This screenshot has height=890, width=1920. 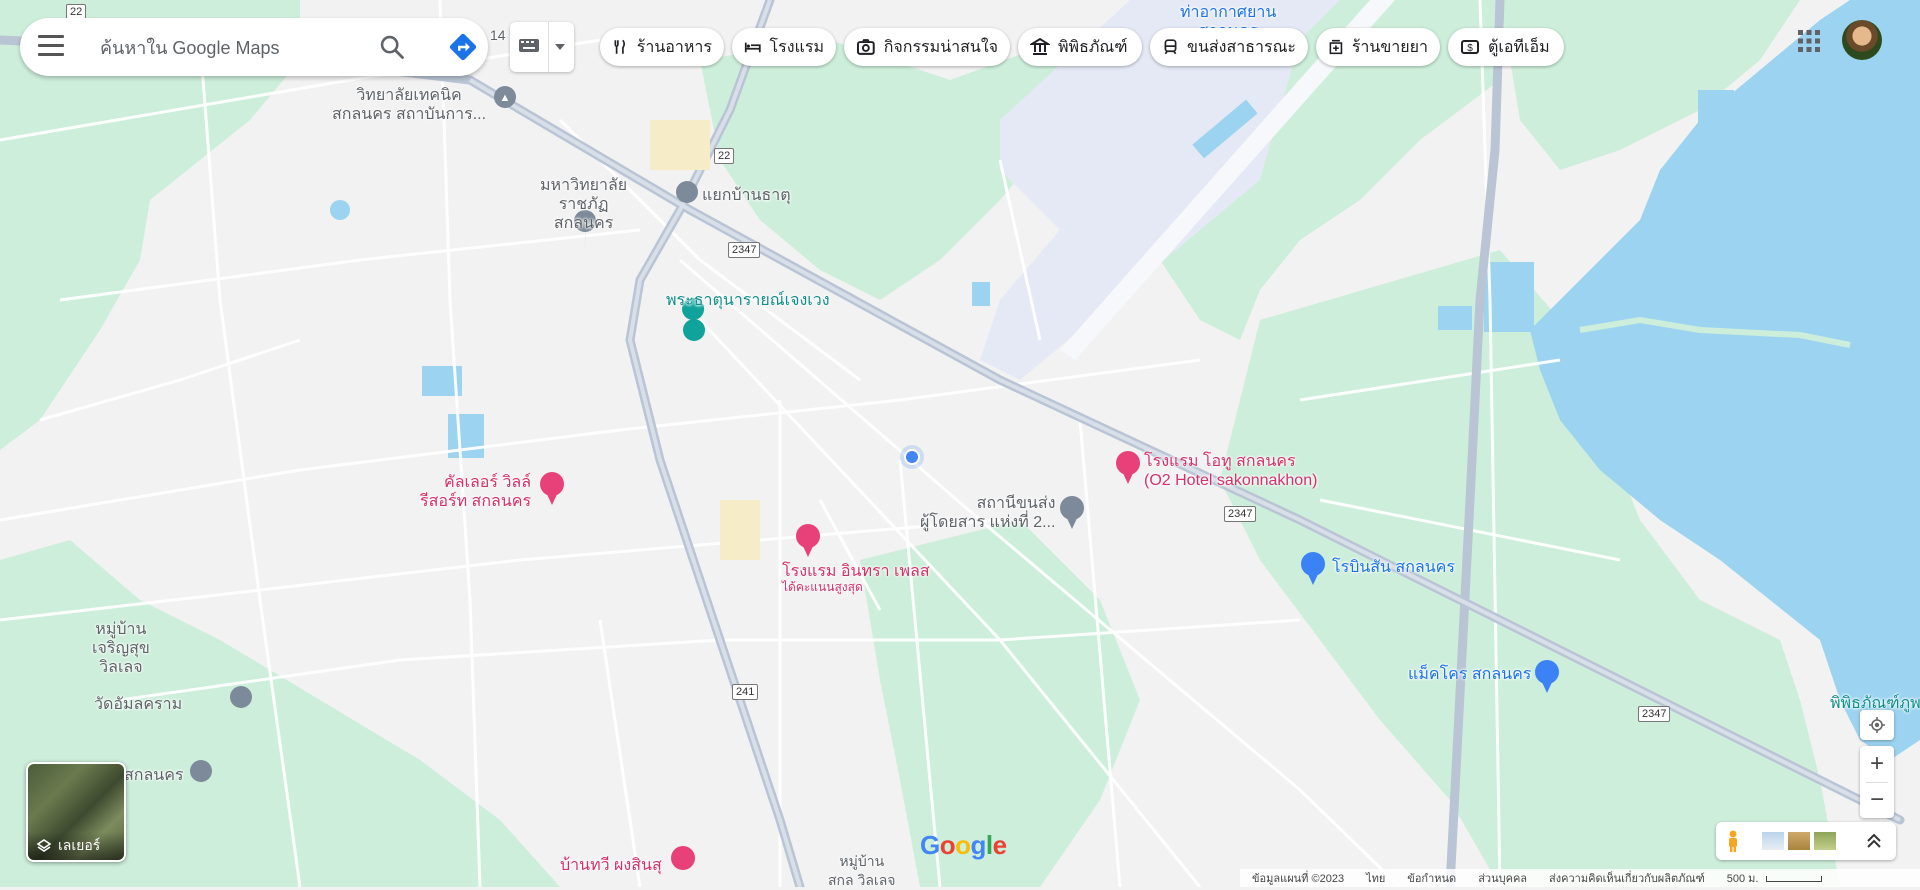 What do you see at coordinates (542, 47) in the screenshot?
I see `input-tools-button` at bounding box center [542, 47].